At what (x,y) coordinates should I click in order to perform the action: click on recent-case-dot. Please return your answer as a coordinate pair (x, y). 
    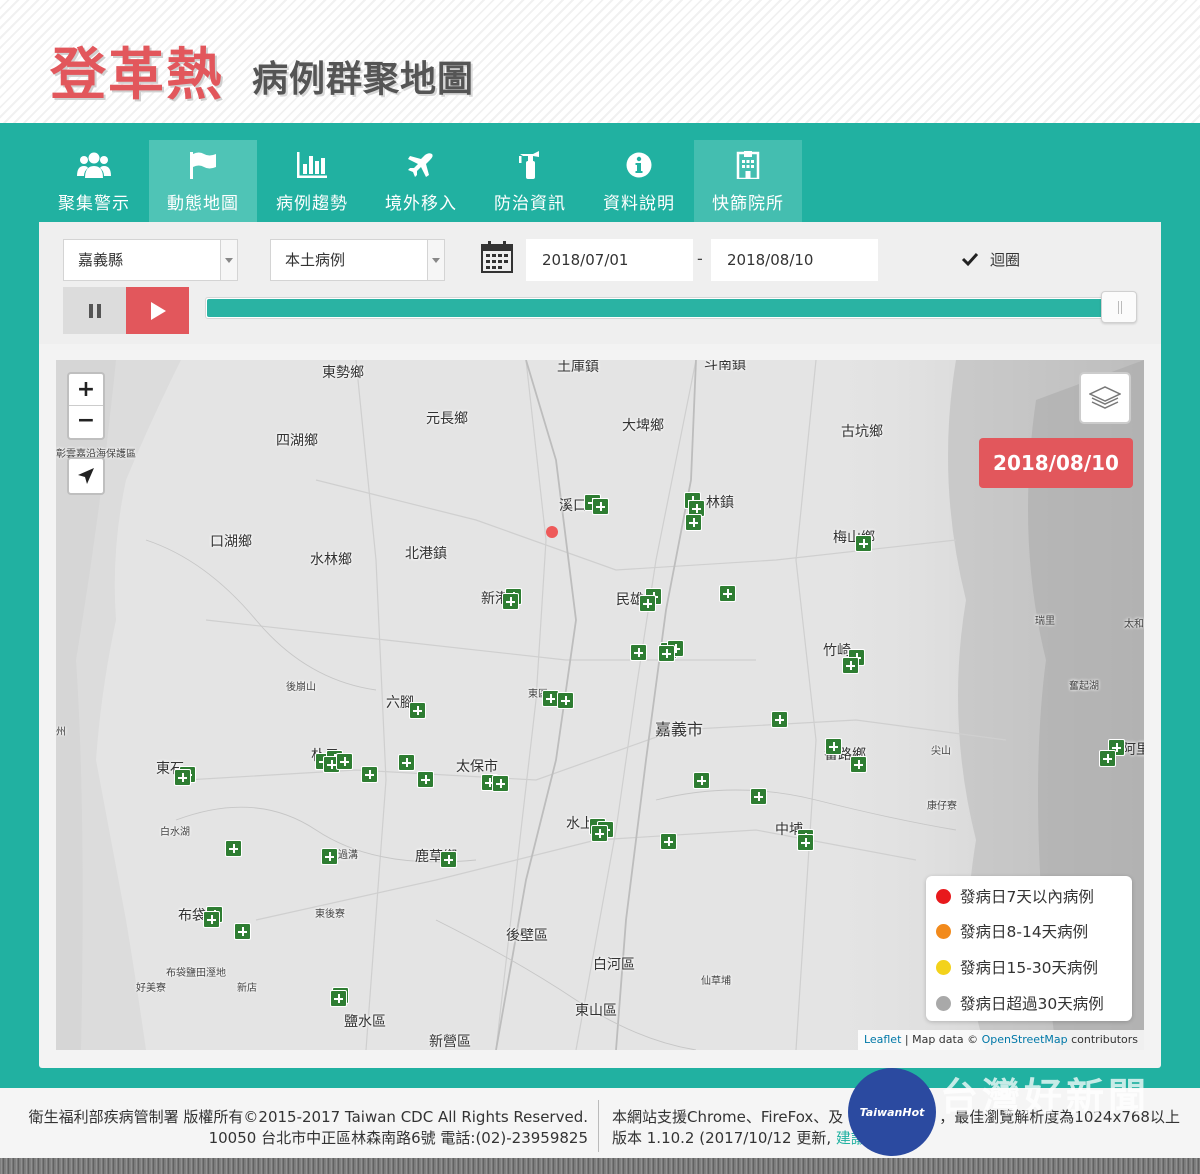
    Looking at the image, I should click on (552, 532).